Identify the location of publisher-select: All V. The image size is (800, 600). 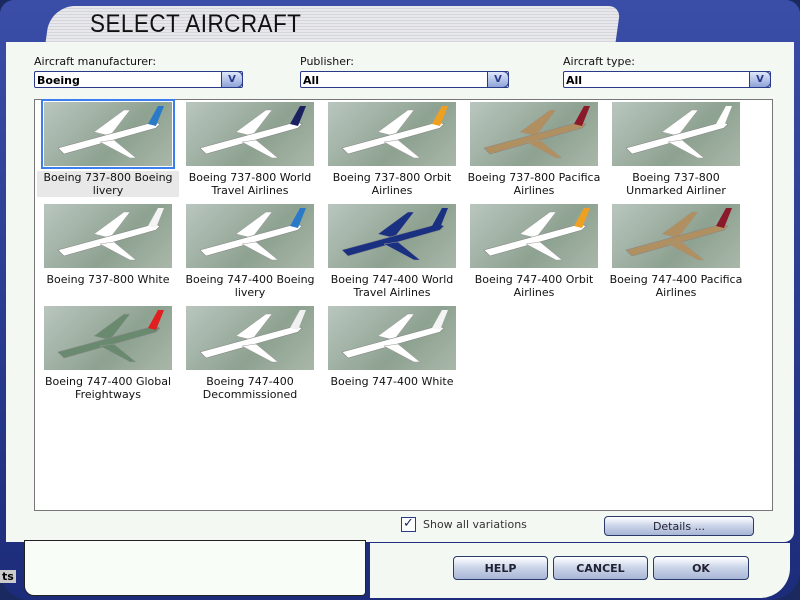
(404, 79).